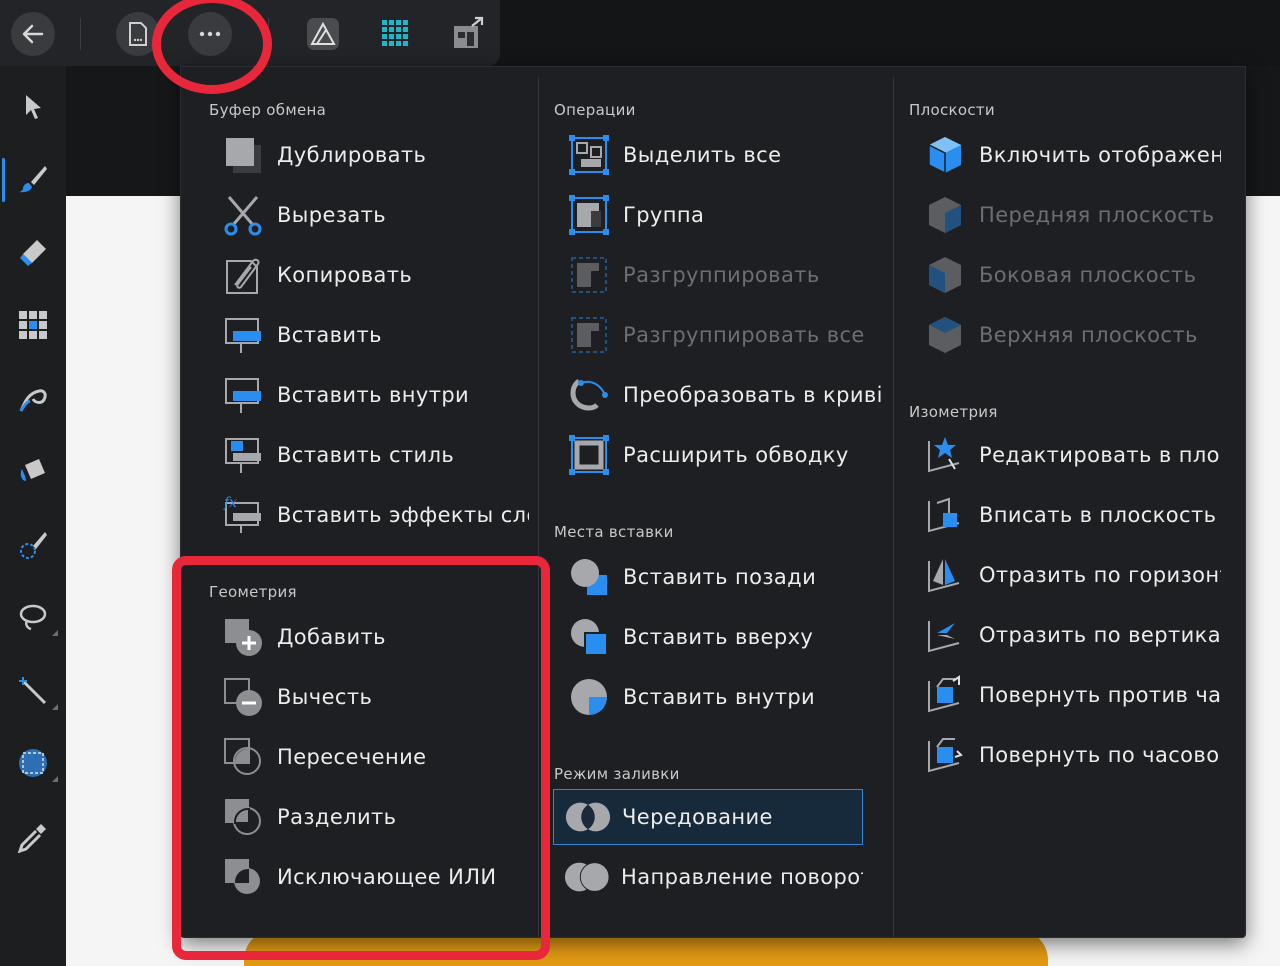  I want to click on menu-item-insert-inside: Вставить внутри, so click(725, 697).